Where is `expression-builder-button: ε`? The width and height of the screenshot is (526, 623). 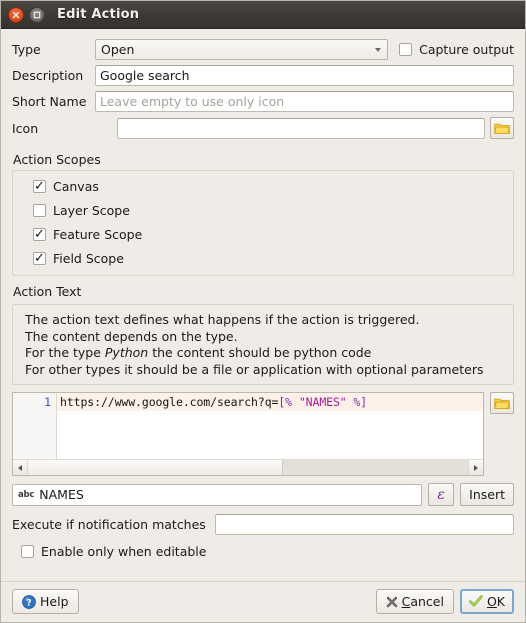
expression-builder-button: ε is located at coordinates (441, 494).